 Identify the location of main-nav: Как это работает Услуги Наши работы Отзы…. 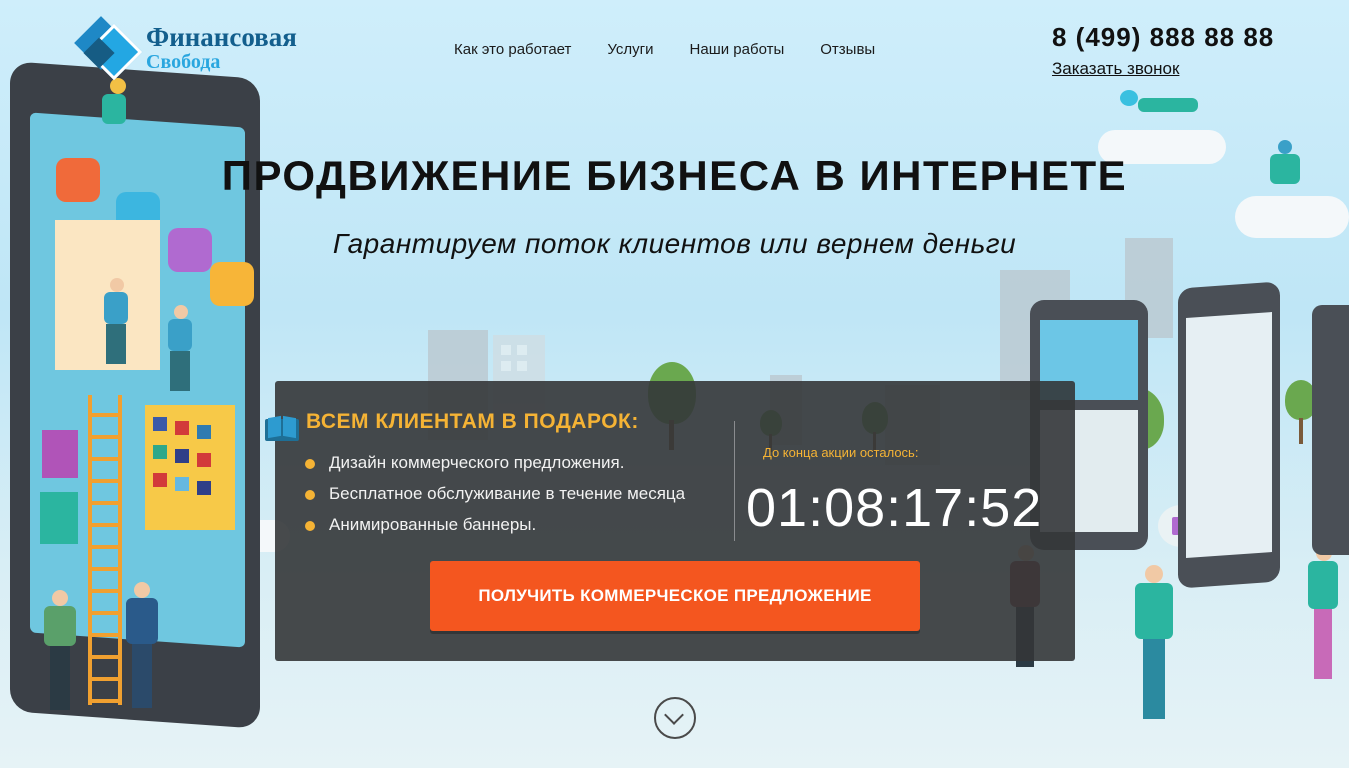
(664, 49).